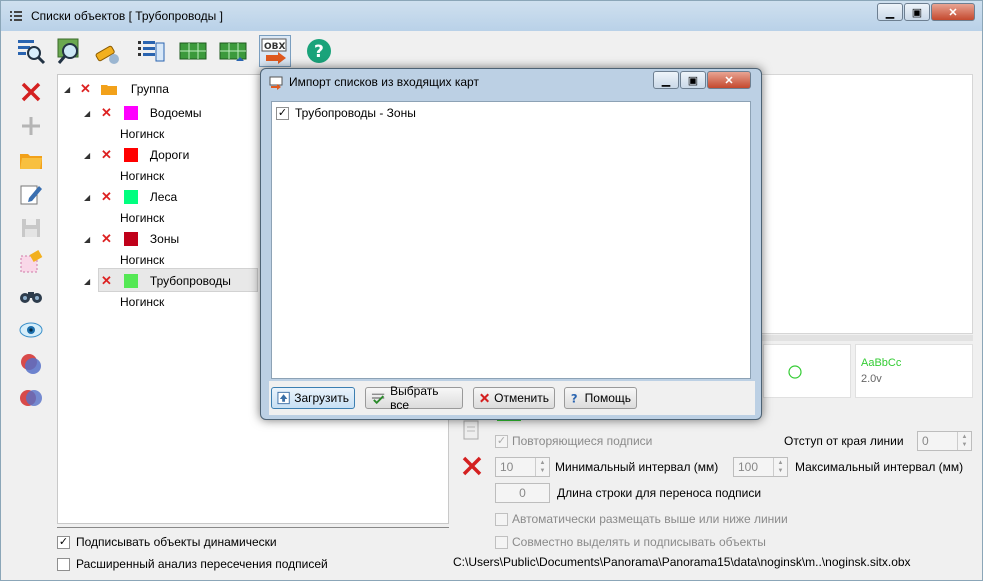 The image size is (983, 581). What do you see at coordinates (193, 51) in the screenshot?
I see `green-grid-button` at bounding box center [193, 51].